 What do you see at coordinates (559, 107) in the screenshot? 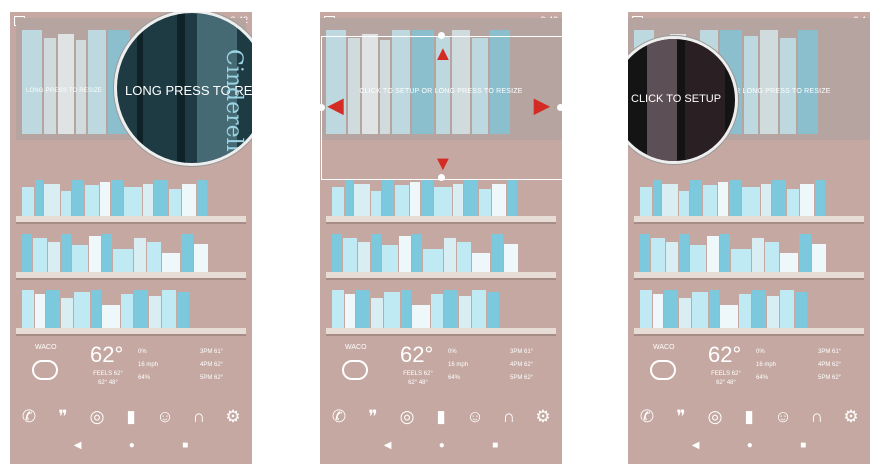
I see `resize-handle-right` at bounding box center [559, 107].